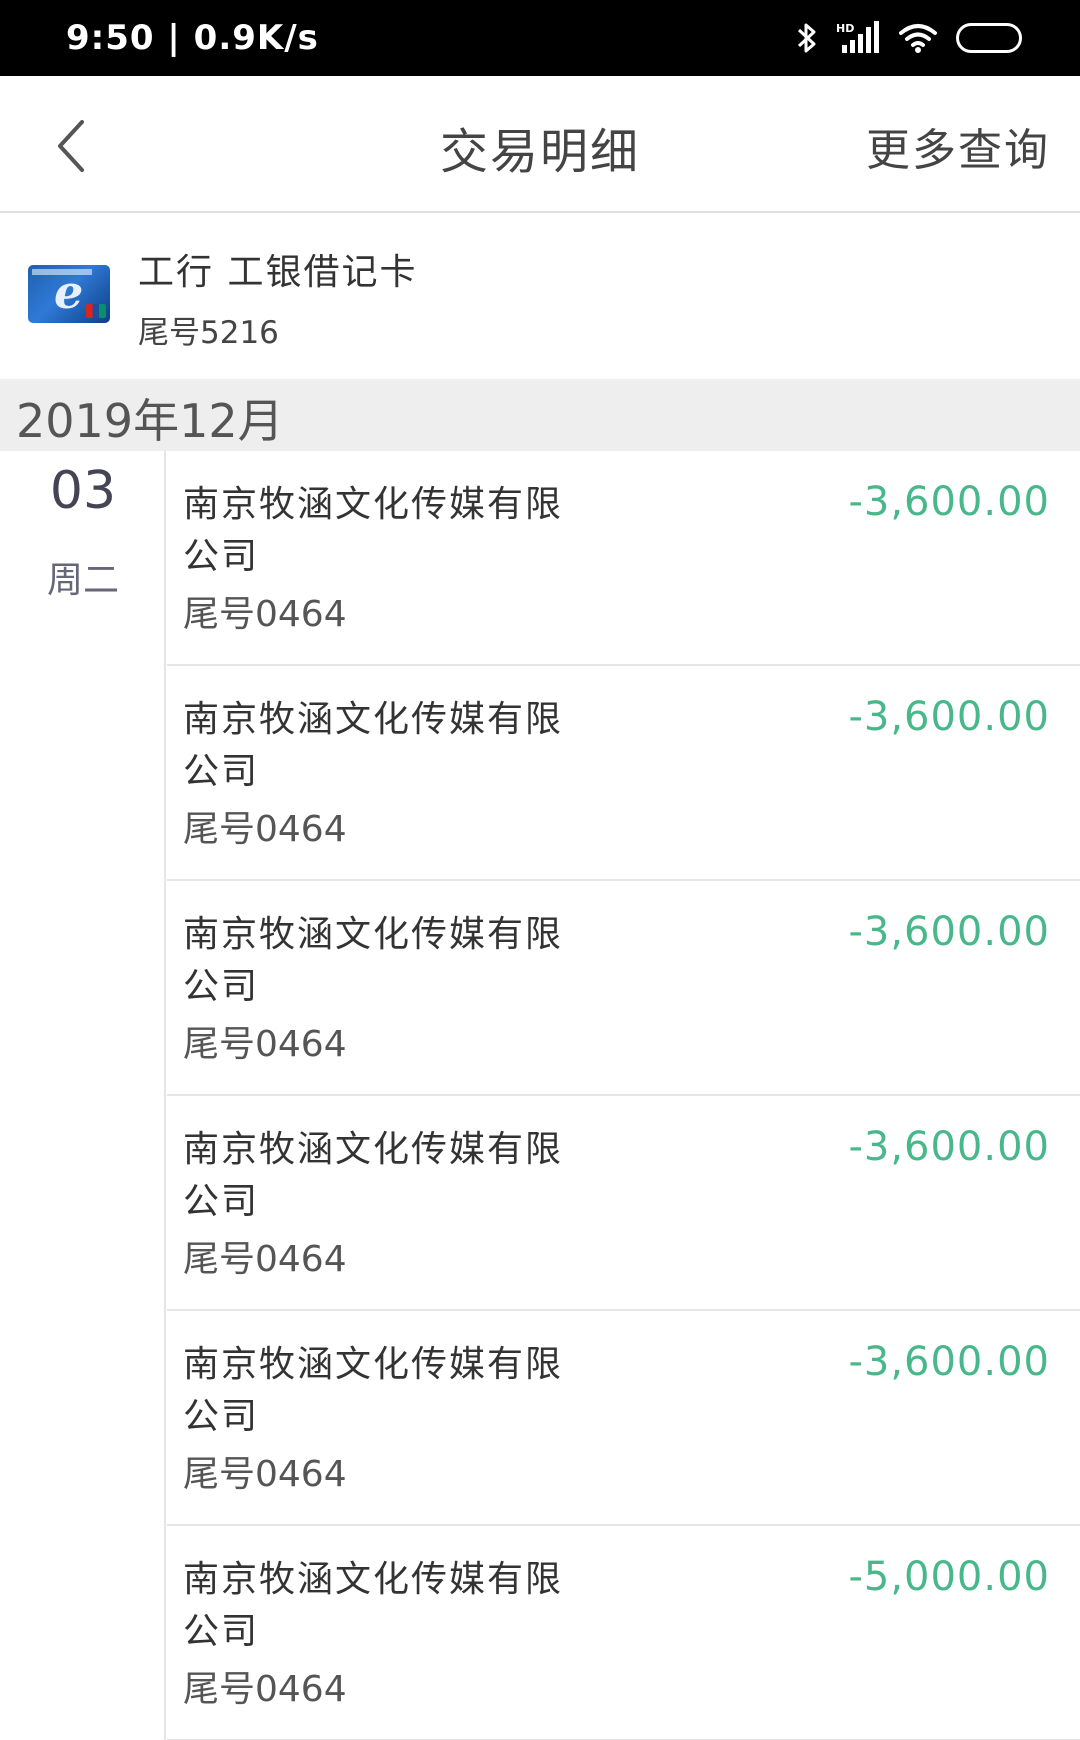  Describe the element at coordinates (69, 294) in the screenshot. I see `bank-card-icon: e` at that location.